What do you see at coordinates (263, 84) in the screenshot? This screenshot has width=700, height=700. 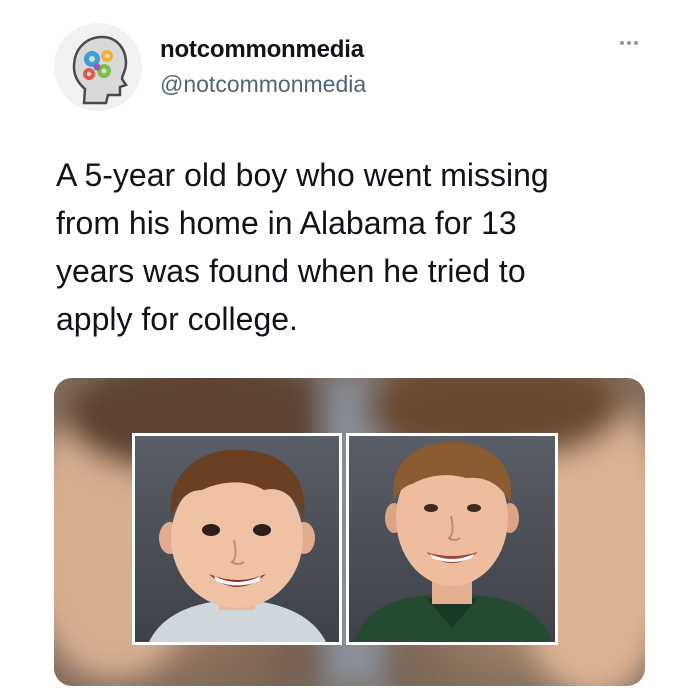 I see `author-handle: @notcommonmedia` at bounding box center [263, 84].